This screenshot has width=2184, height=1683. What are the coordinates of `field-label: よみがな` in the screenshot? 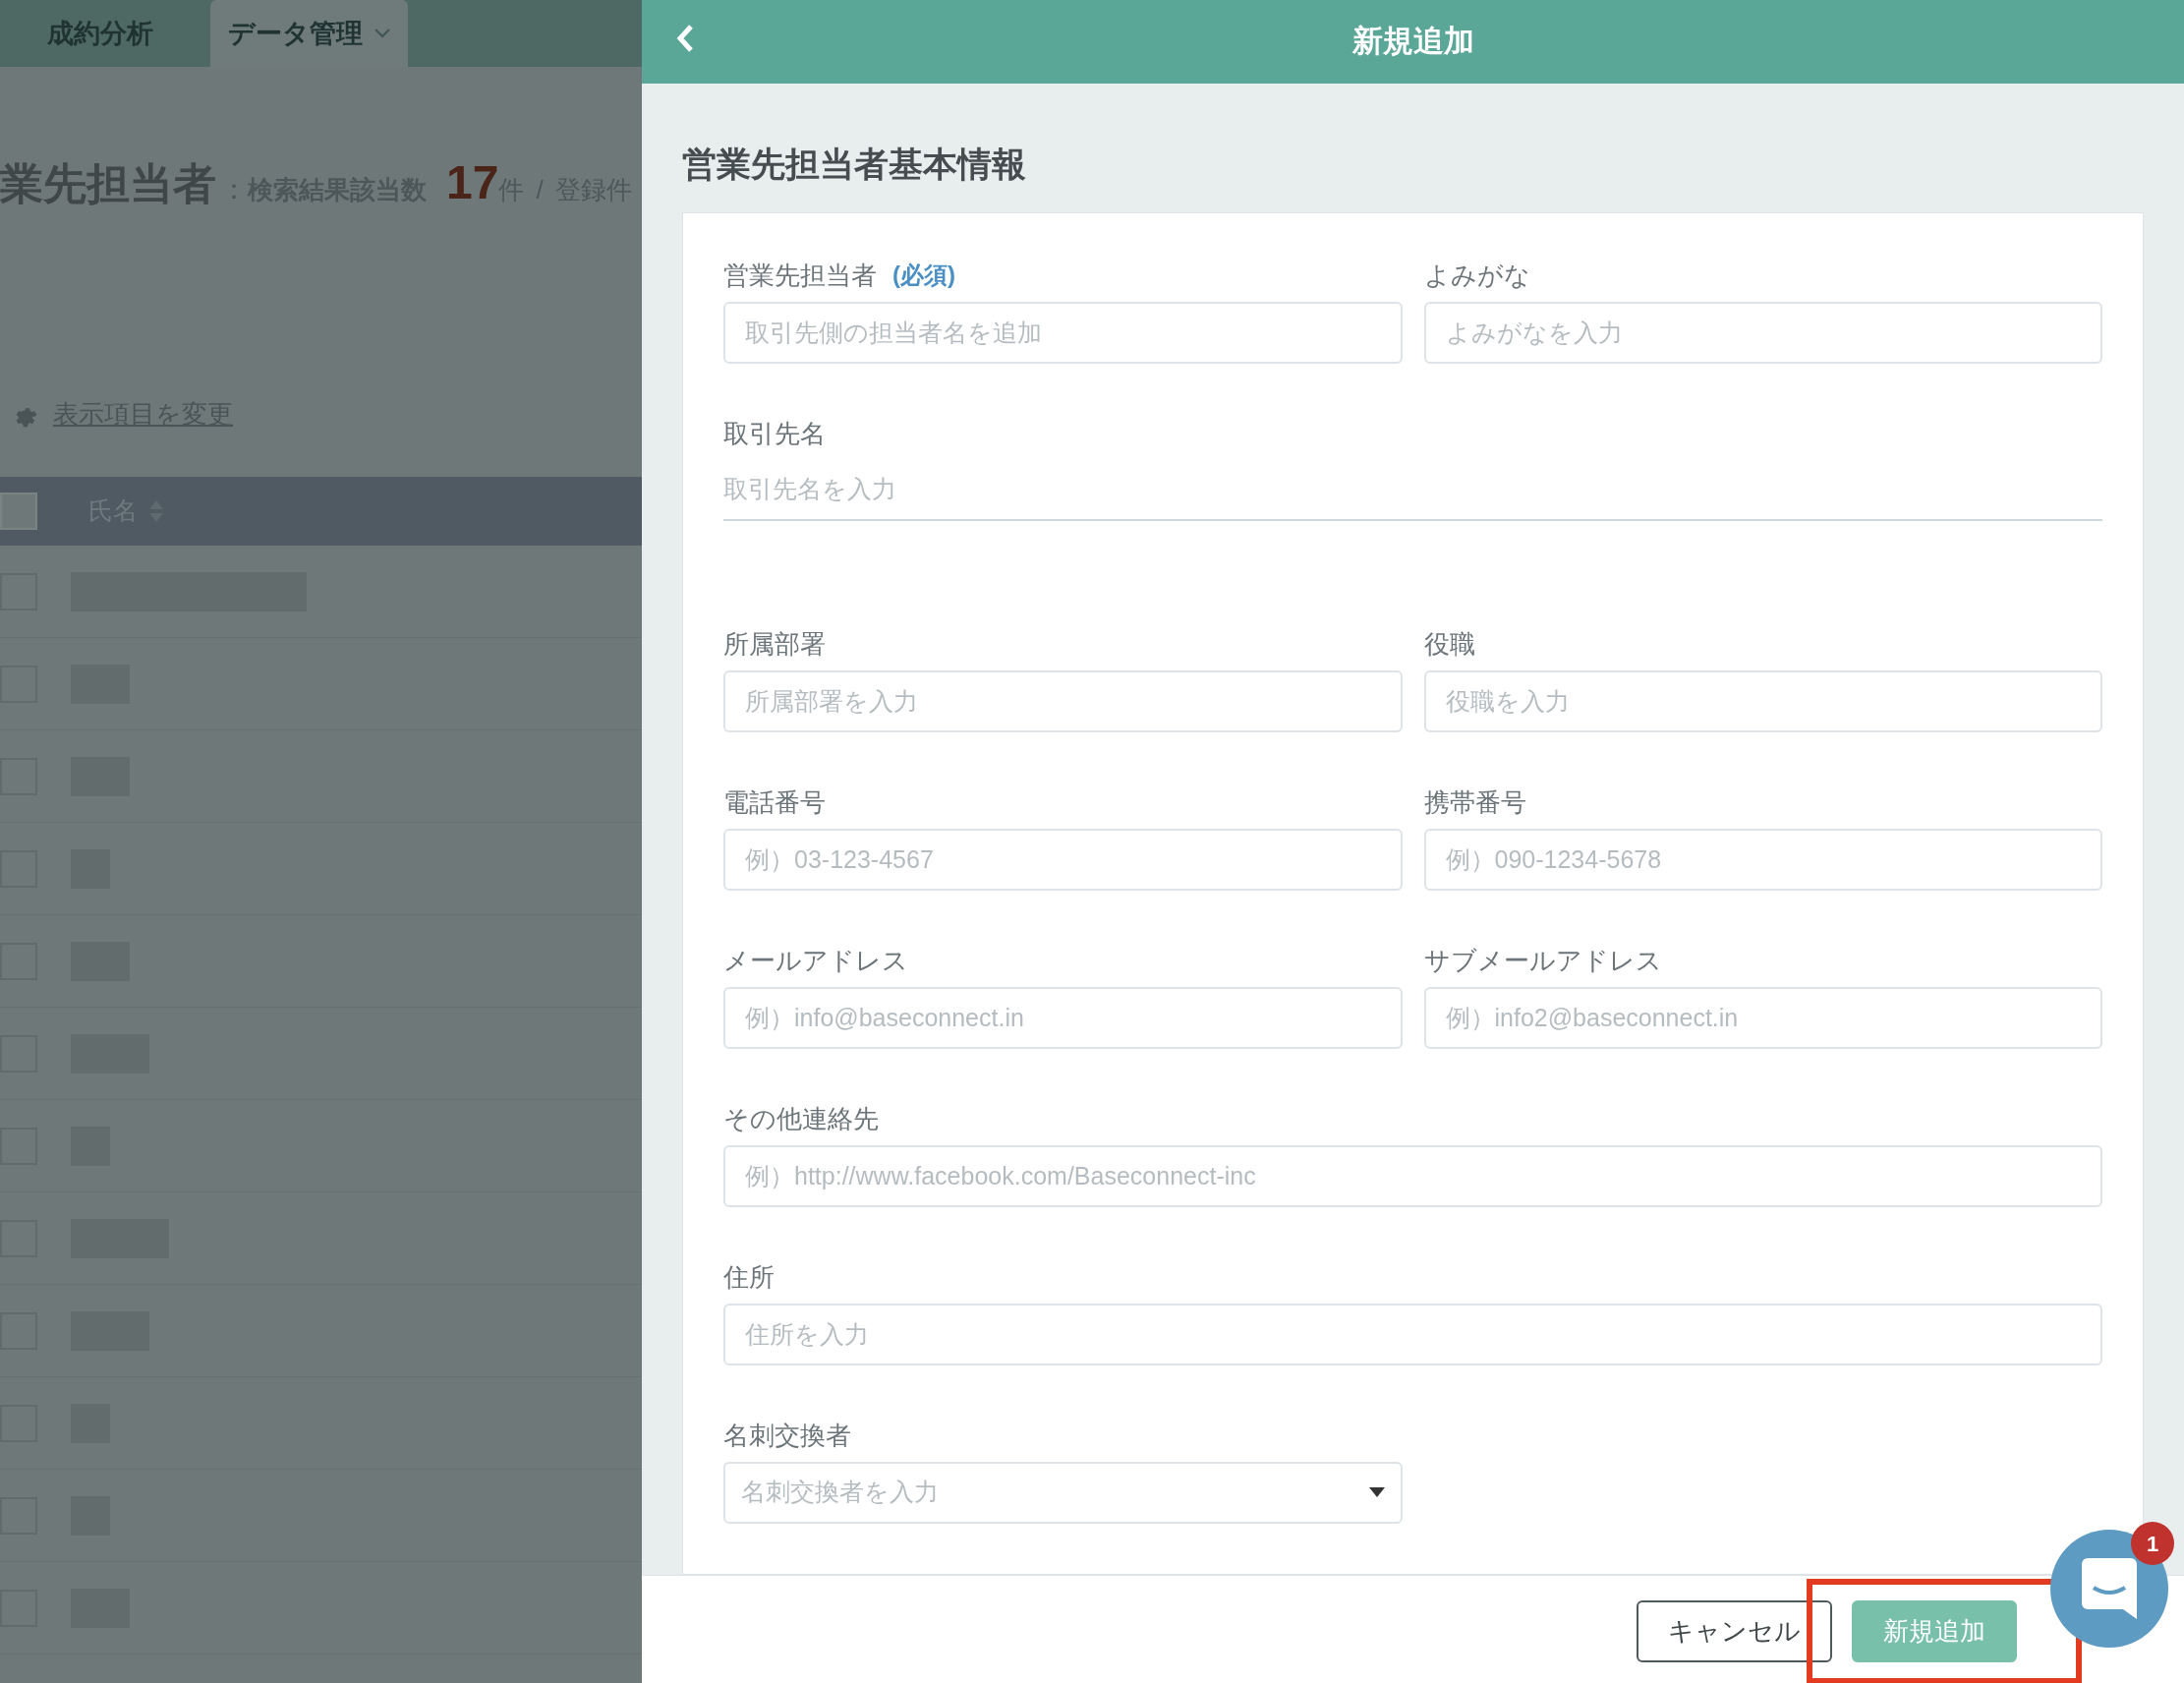 It's located at (1476, 275).